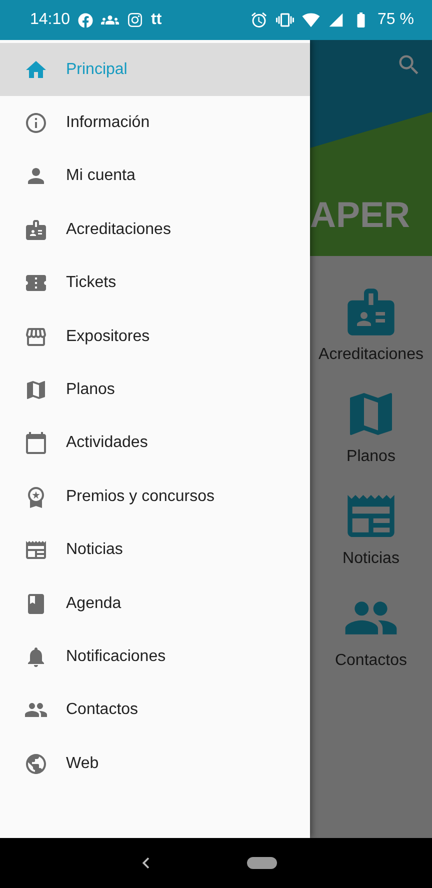  Describe the element at coordinates (285, 20) in the screenshot. I see `vibrate-icon` at that location.